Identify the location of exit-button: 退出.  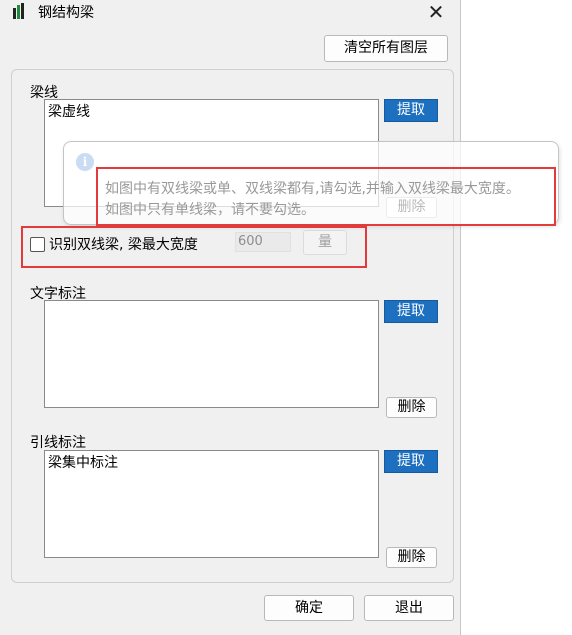
(409, 608).